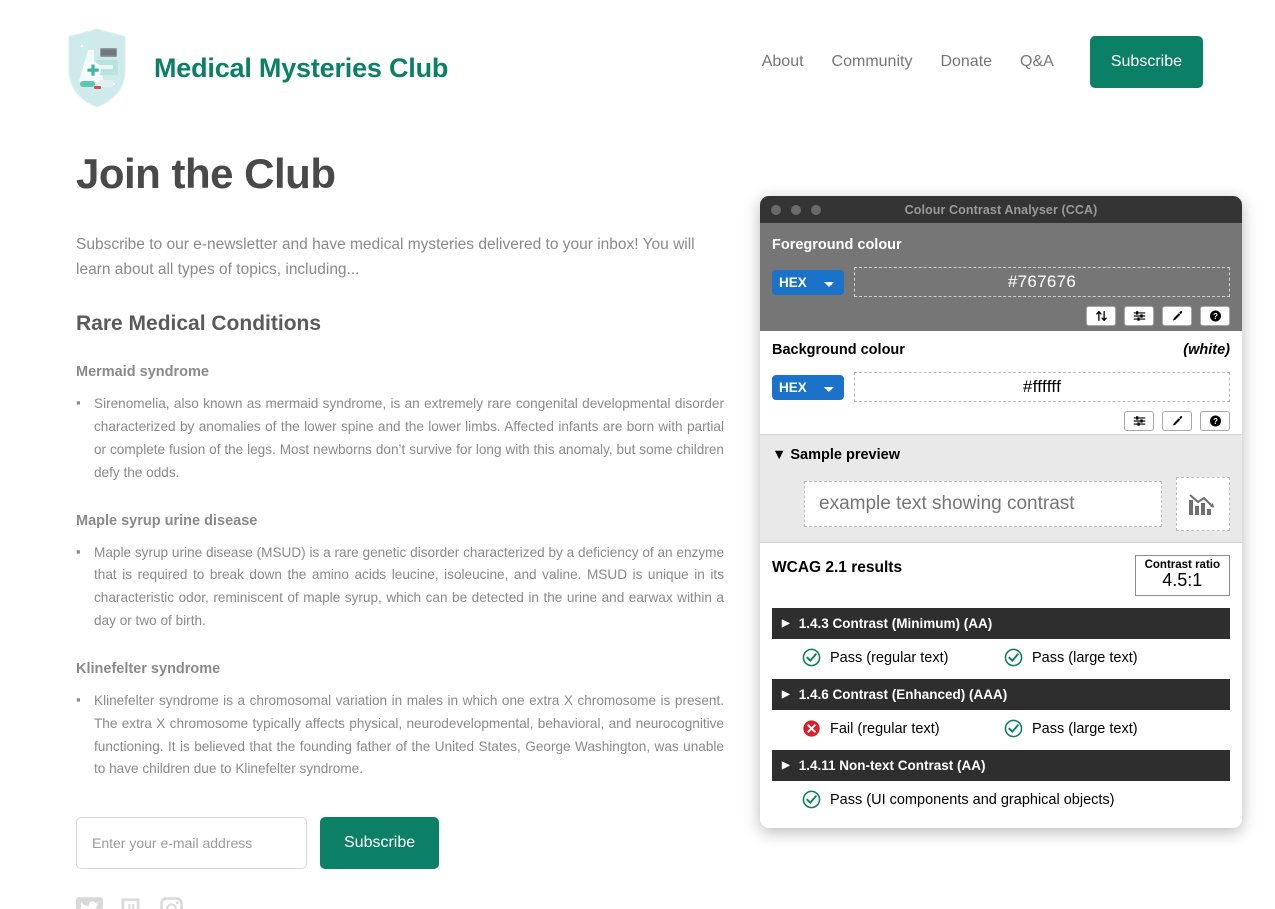 This screenshot has height=909, width=1275. I want to click on twitter-icon, so click(89, 902).